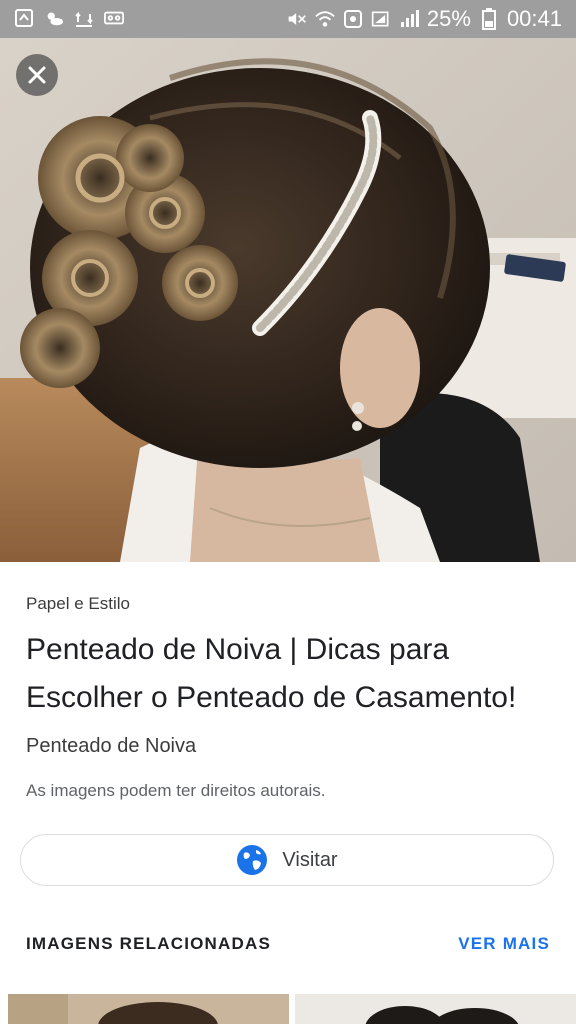  What do you see at coordinates (489, 19) in the screenshot?
I see `battery-icon` at bounding box center [489, 19].